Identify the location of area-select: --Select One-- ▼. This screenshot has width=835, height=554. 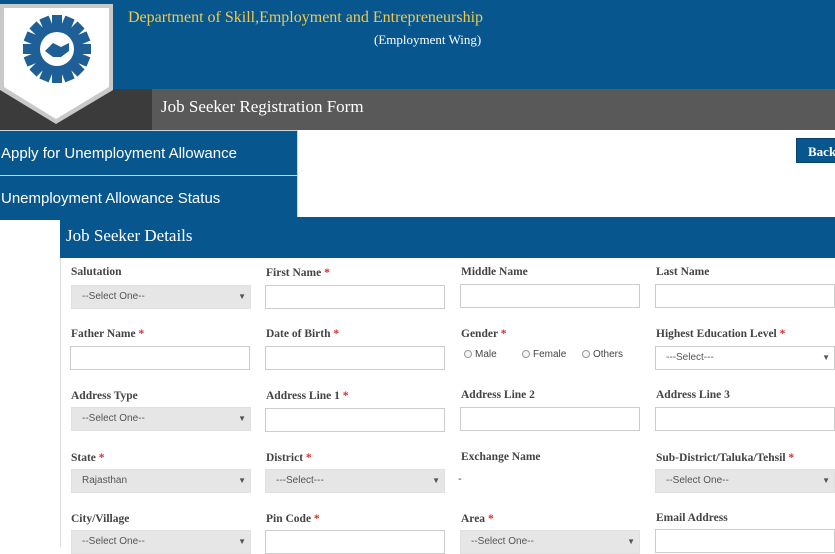
(550, 542).